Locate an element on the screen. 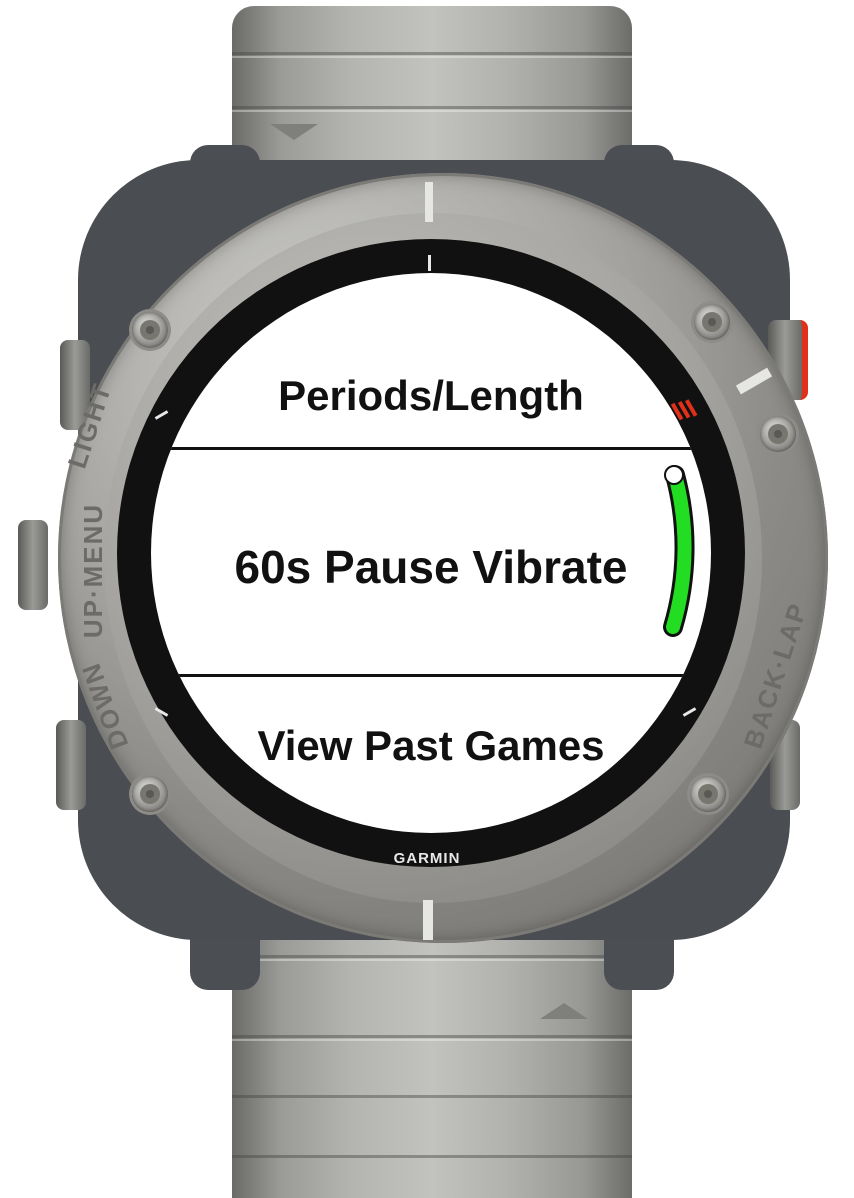  scroll-position-dot-icon is located at coordinates (674, 475).